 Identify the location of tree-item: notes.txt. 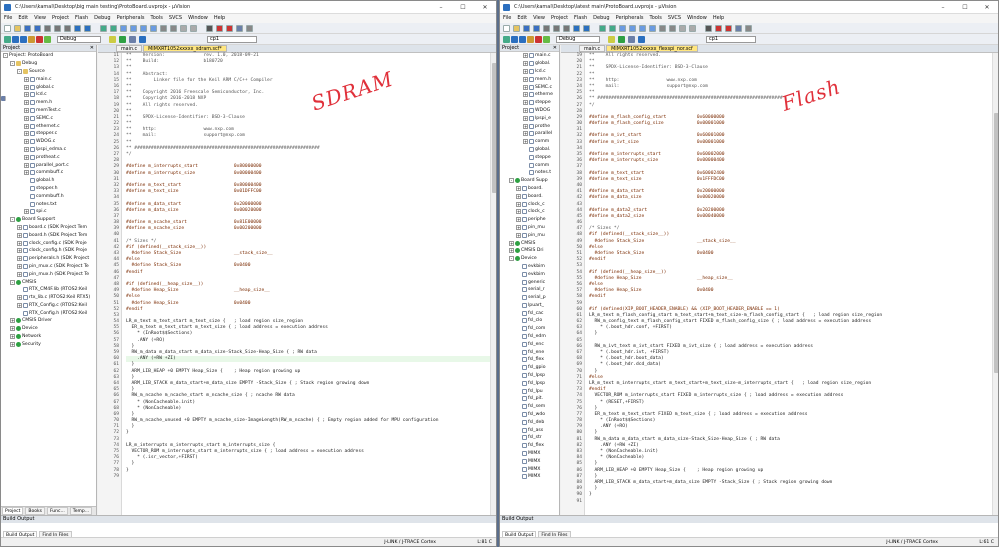
(48, 204).